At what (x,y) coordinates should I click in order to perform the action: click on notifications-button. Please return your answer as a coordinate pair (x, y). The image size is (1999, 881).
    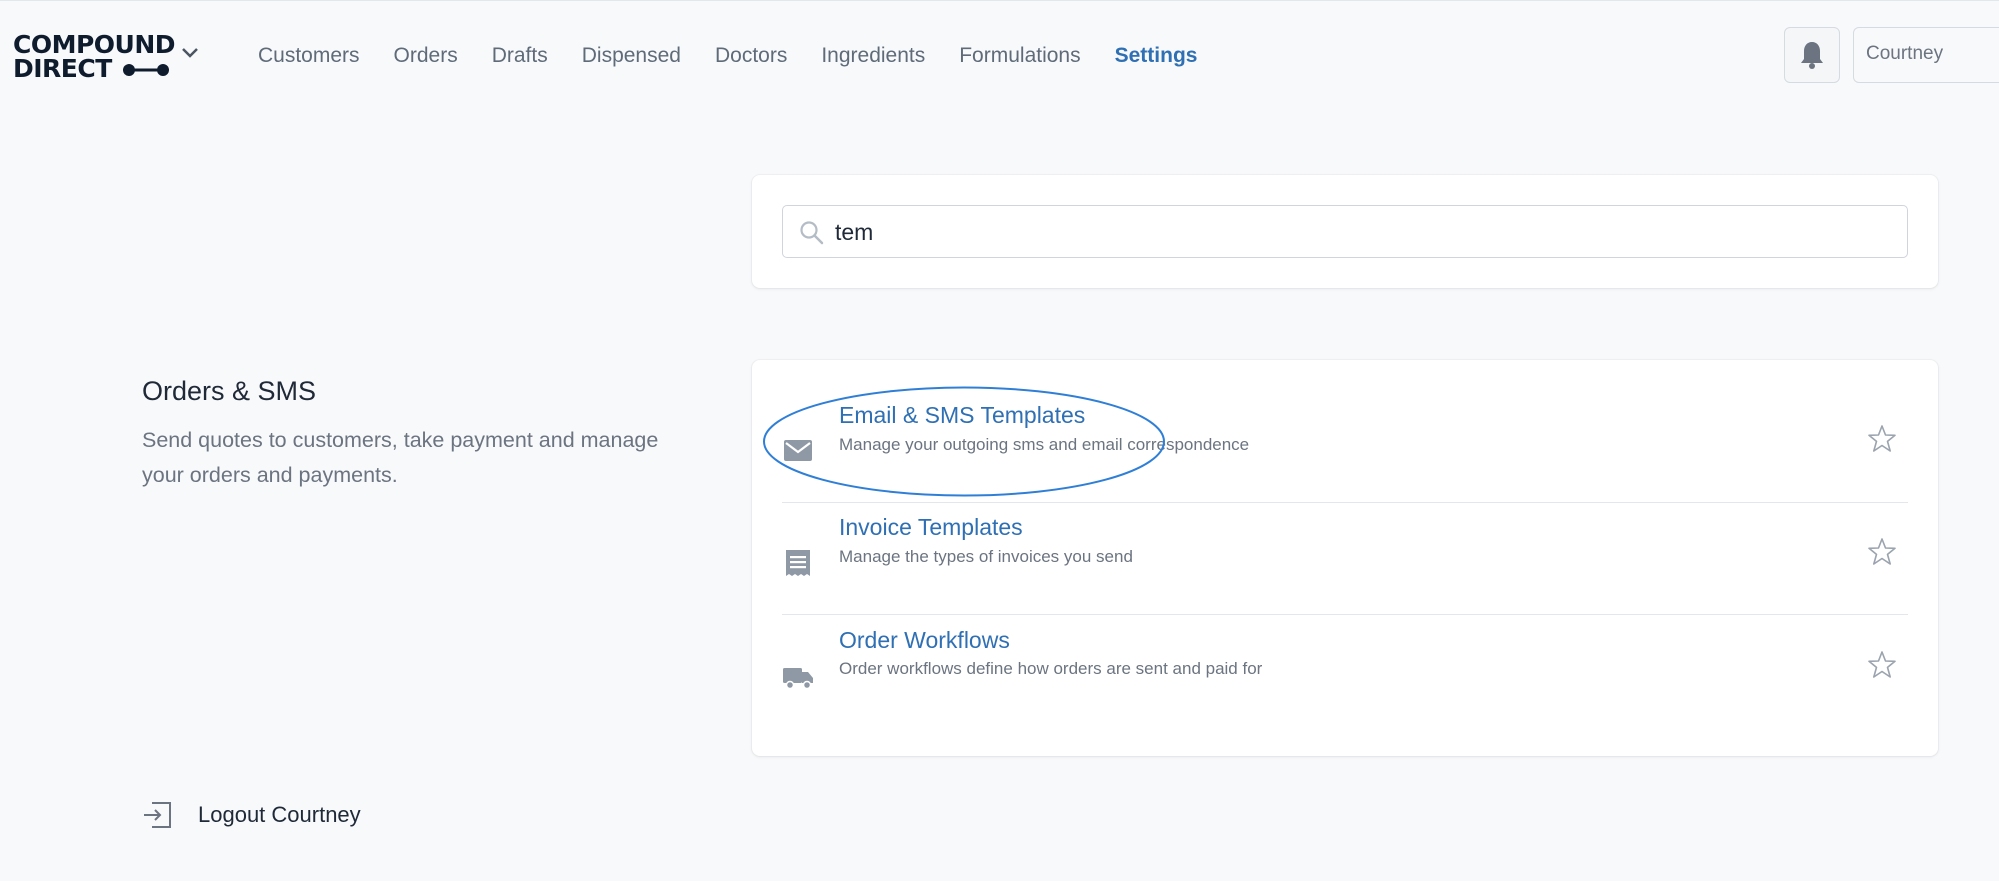
    Looking at the image, I should click on (1812, 55).